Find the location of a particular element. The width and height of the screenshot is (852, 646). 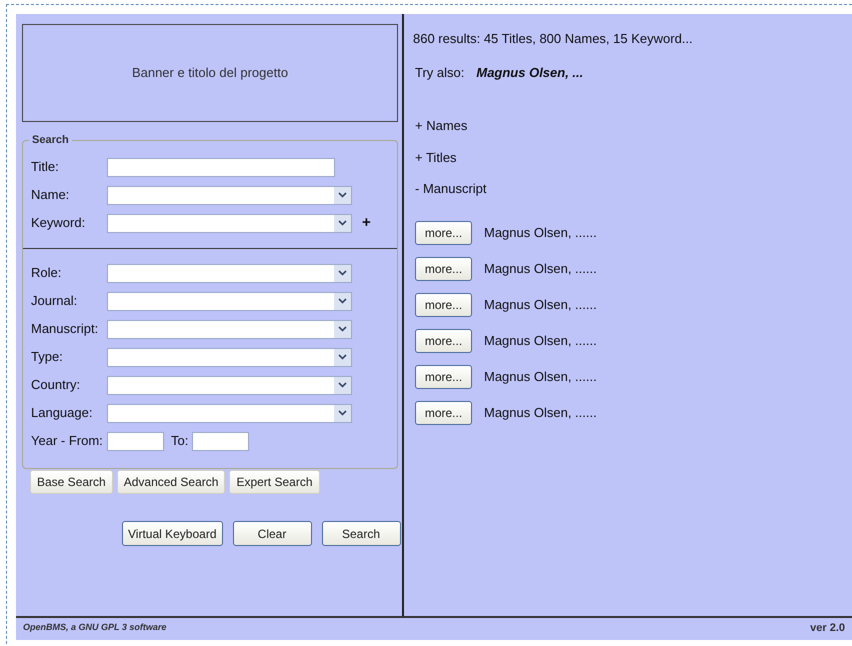

search-mode-tab: Advanced Search is located at coordinates (171, 482).